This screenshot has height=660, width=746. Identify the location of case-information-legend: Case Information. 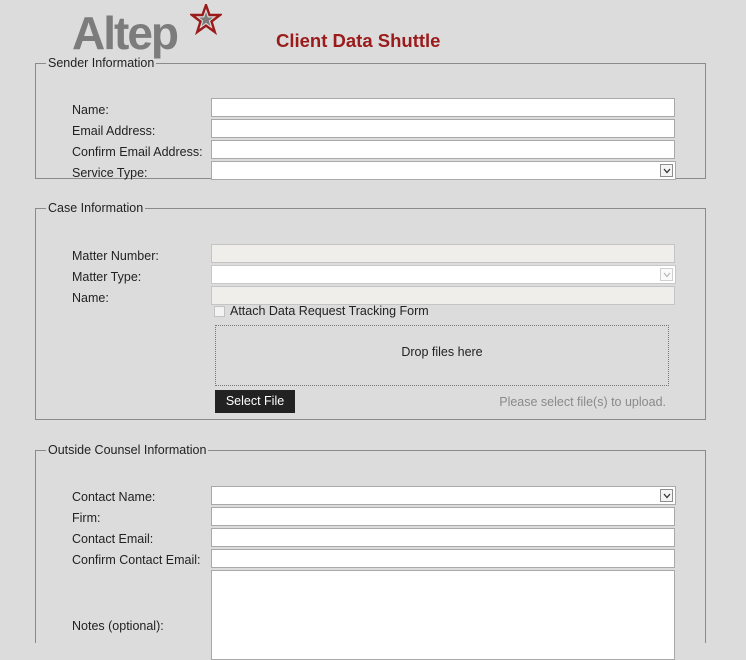
(96, 208).